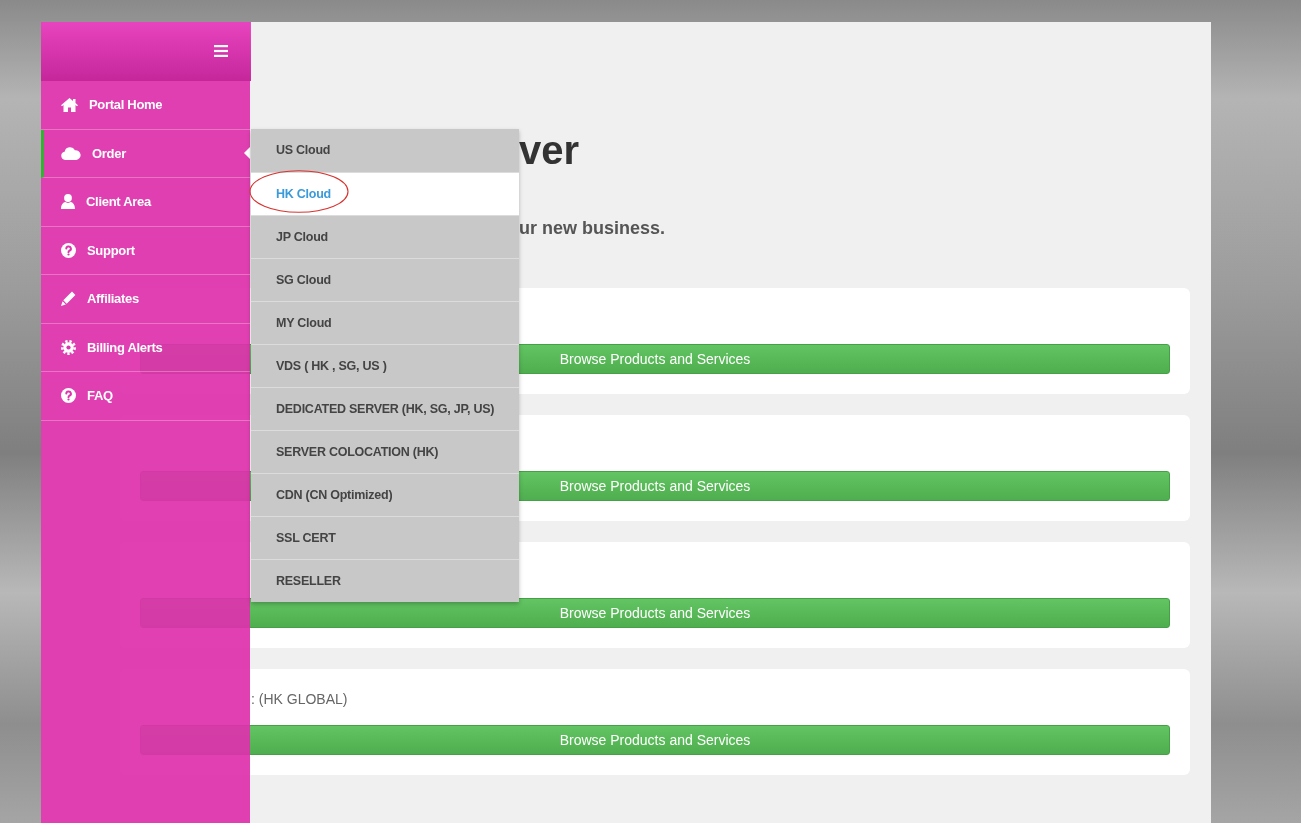 The width and height of the screenshot is (1301, 823). Describe the element at coordinates (145, 299) in the screenshot. I see `sidebar-item: Affiliates` at that location.